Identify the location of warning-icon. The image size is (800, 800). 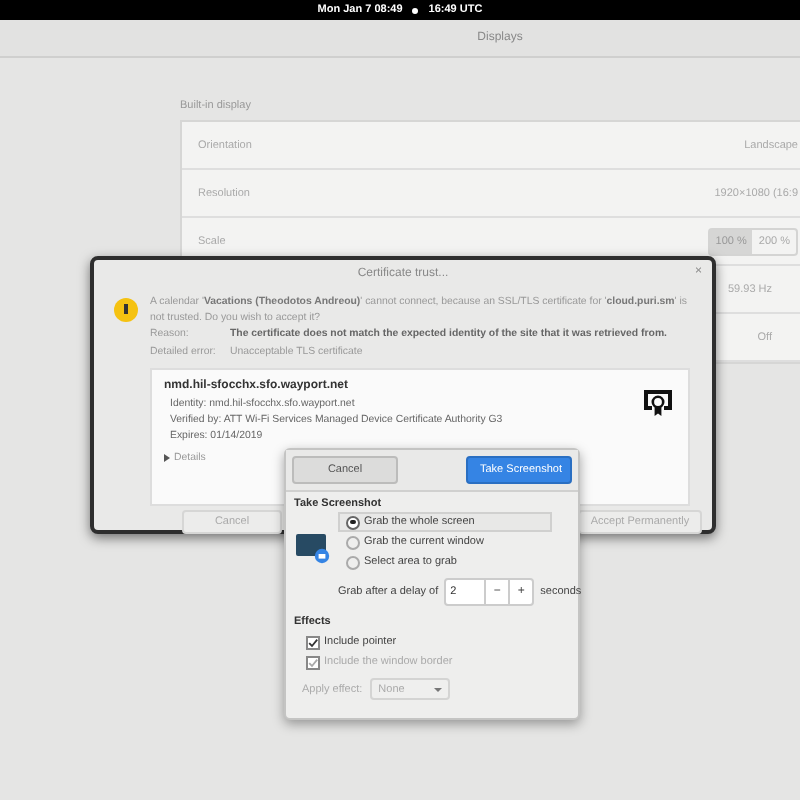
(126, 310).